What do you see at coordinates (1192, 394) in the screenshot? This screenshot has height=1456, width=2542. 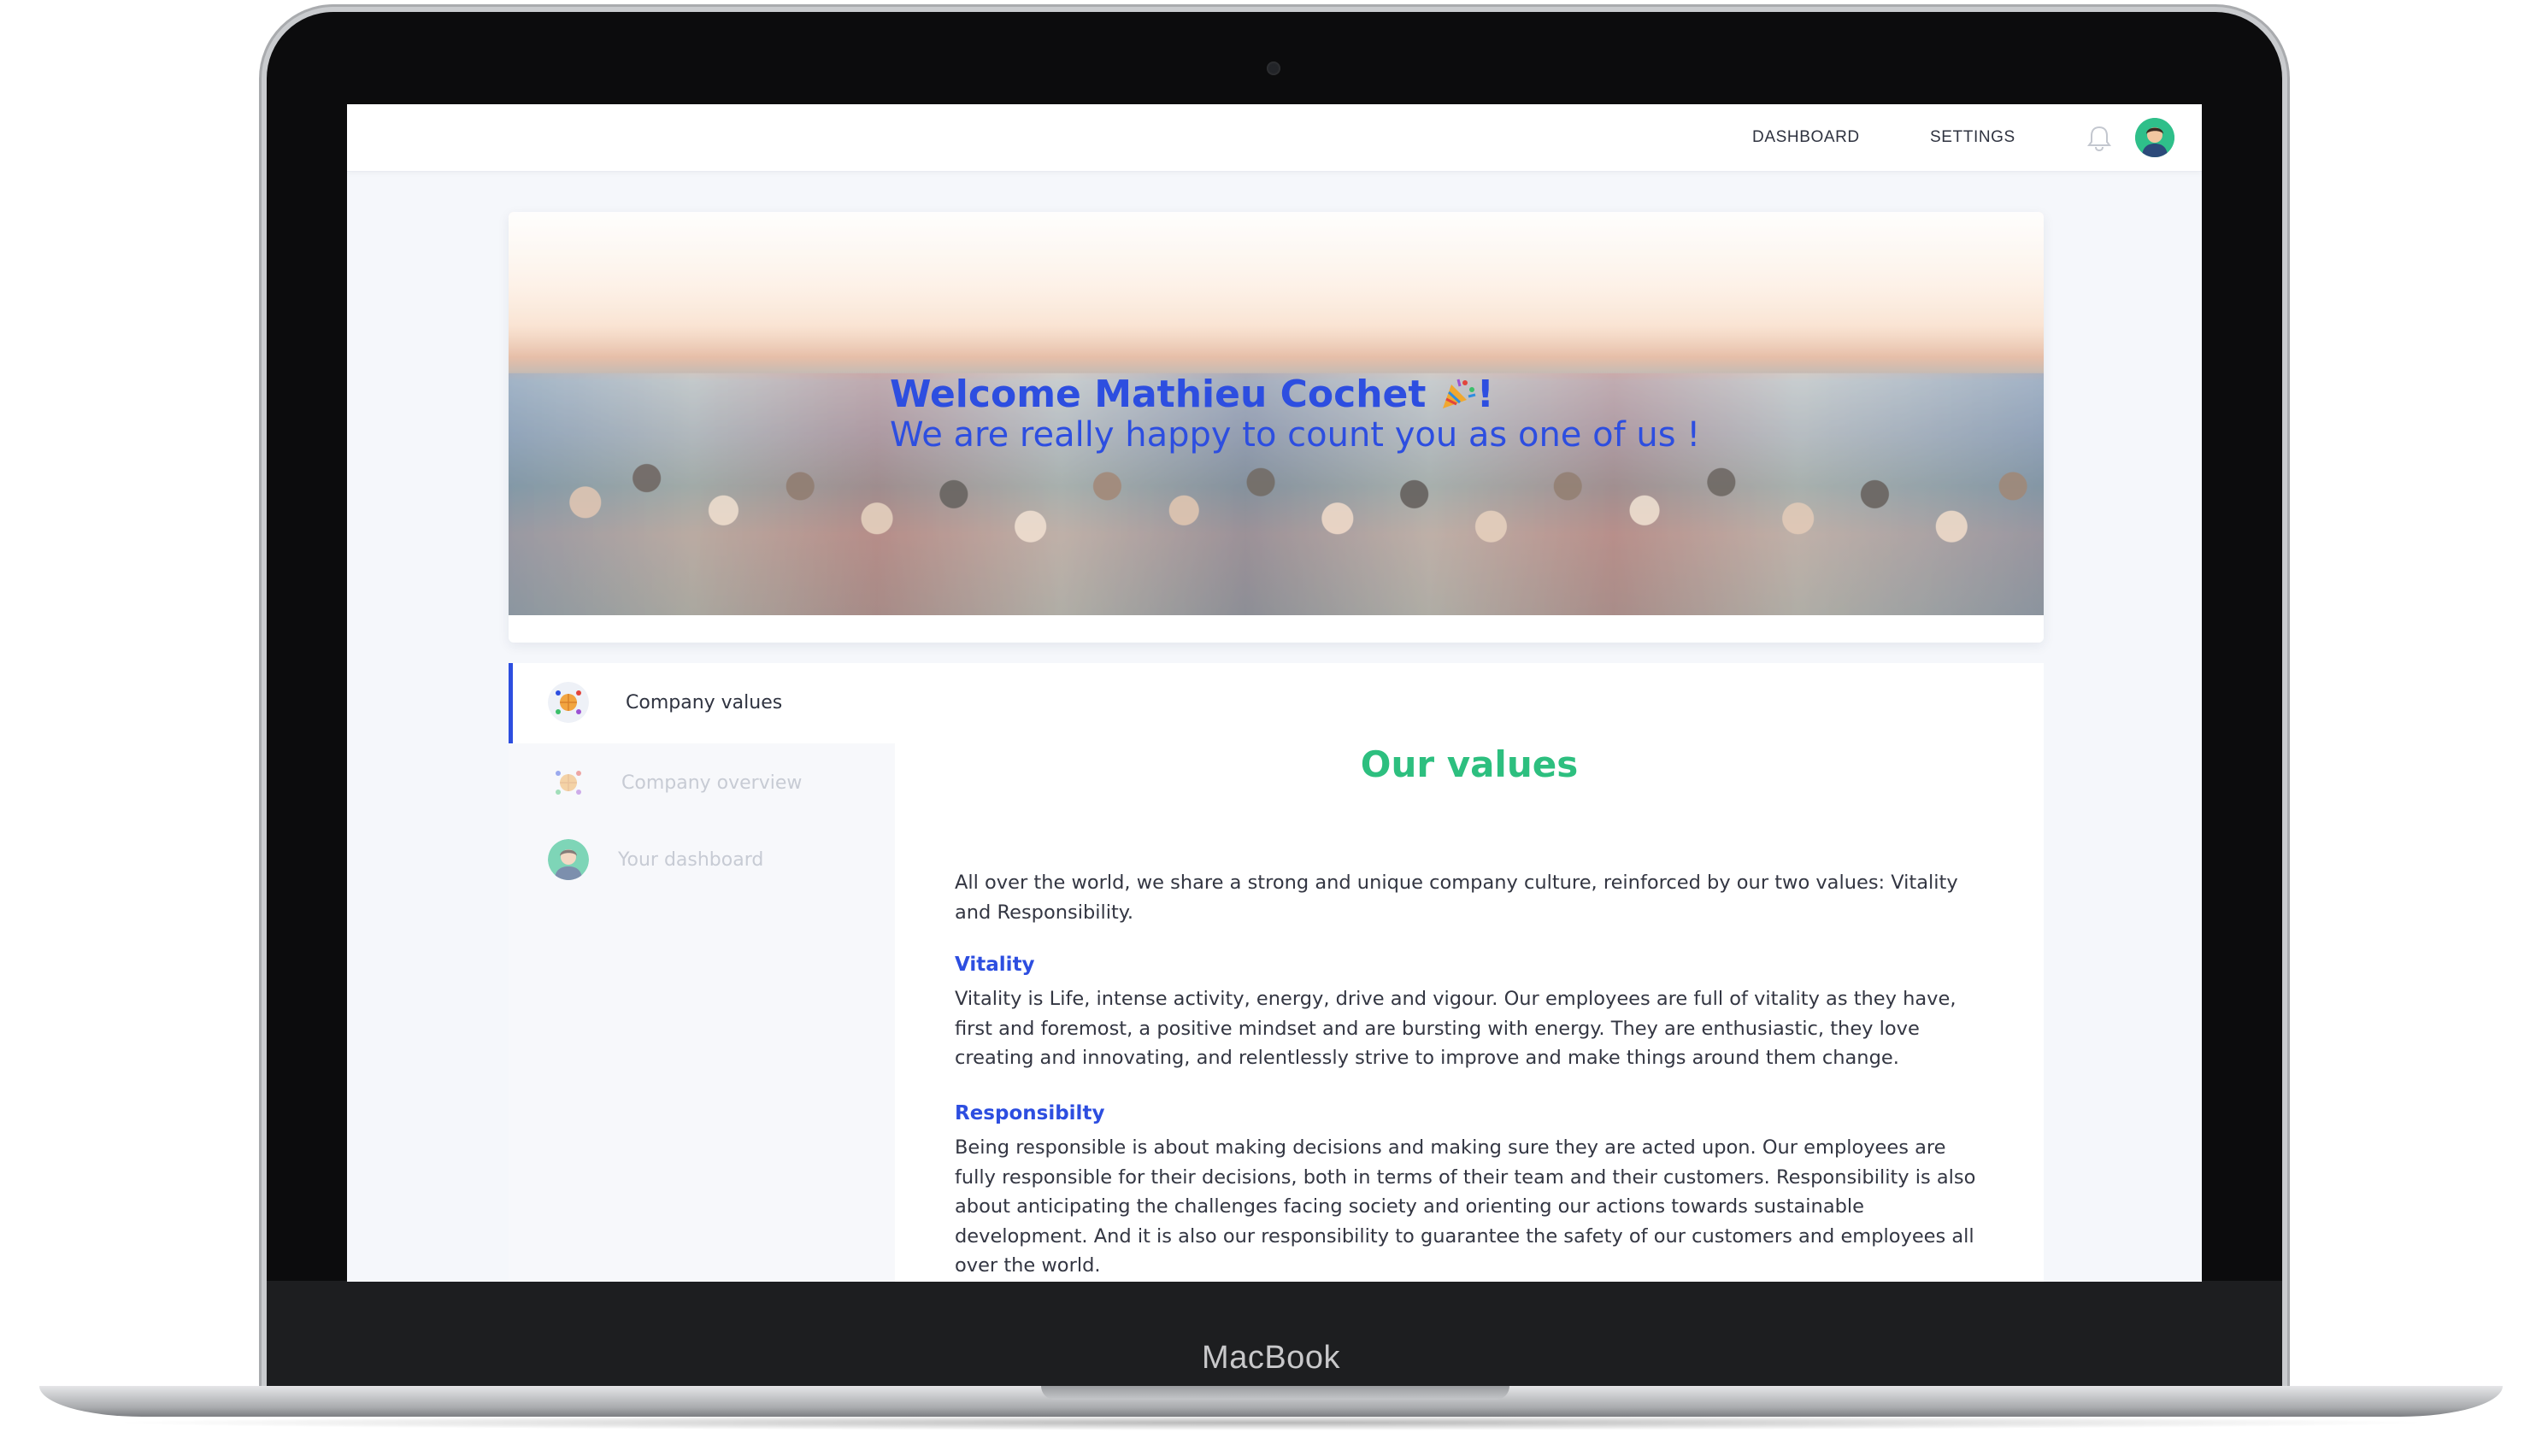 I see `welcome-heading: Welcome Mathieu Cochet !` at bounding box center [1192, 394].